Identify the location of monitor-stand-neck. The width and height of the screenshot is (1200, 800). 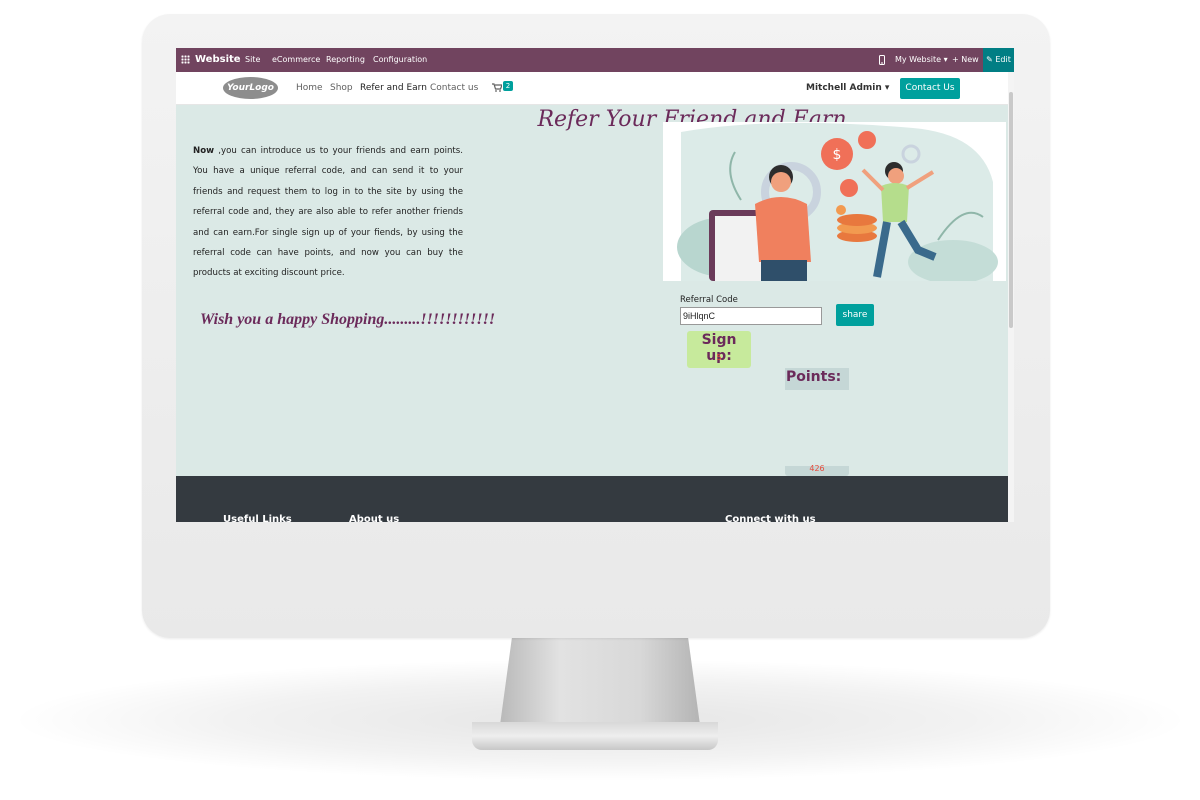
(600, 681).